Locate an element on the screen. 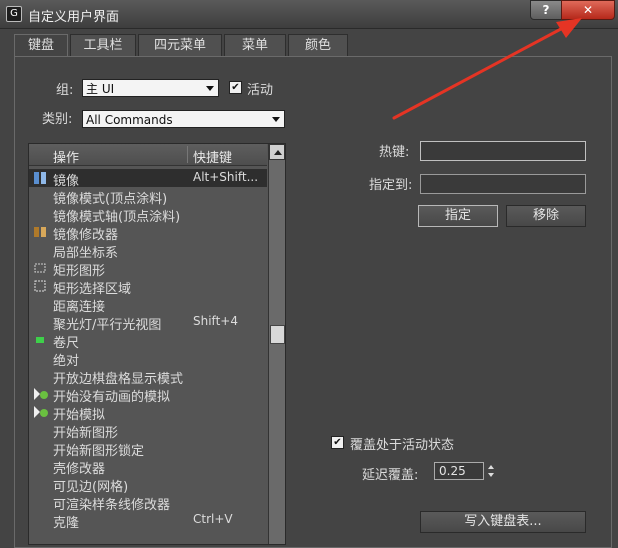  list-item: 距离连接 is located at coordinates (148, 305).